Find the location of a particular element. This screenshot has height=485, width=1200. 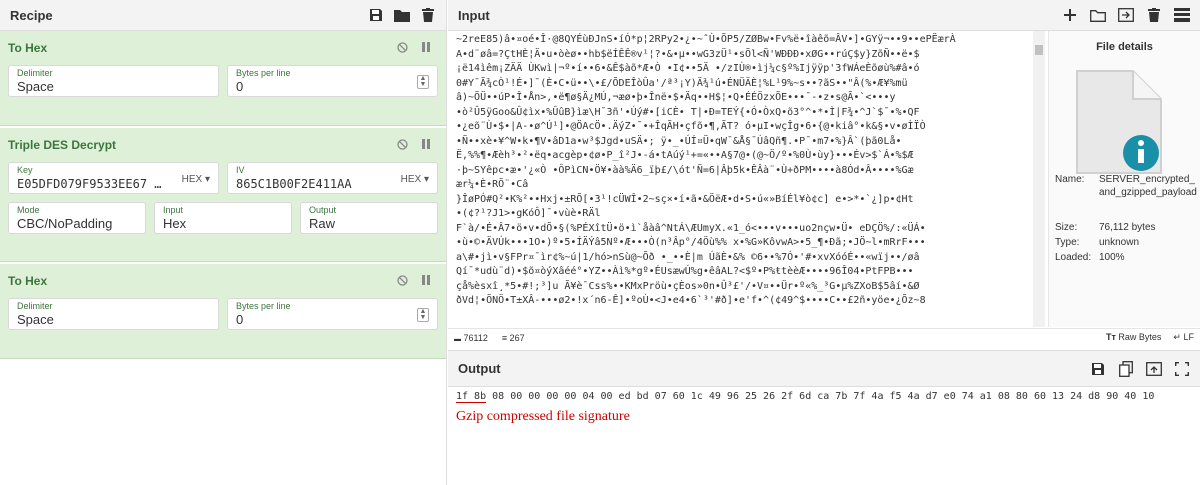

length-indicator: ▬ 76112 is located at coordinates (471, 338).